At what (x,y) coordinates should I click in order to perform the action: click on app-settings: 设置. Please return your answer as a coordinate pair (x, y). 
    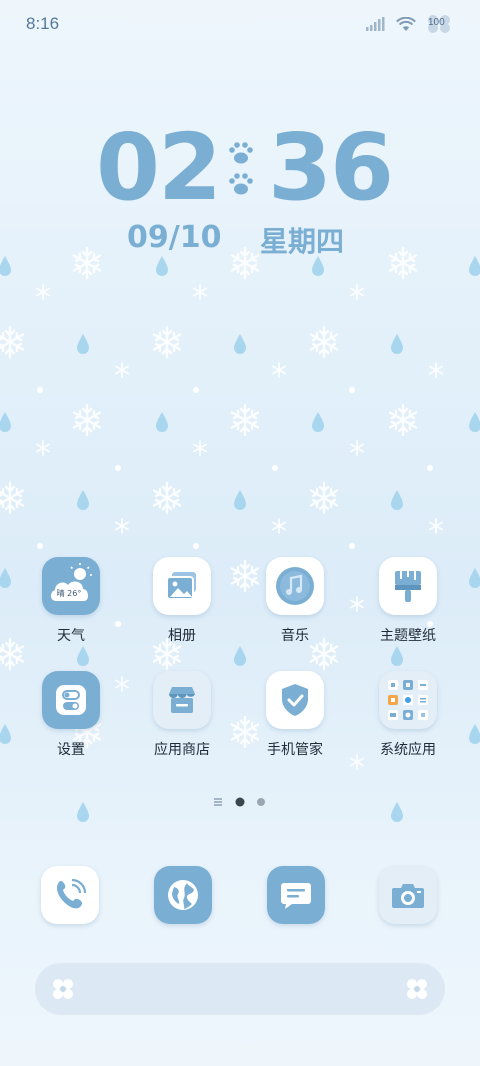
    Looking at the image, I should click on (72, 726).